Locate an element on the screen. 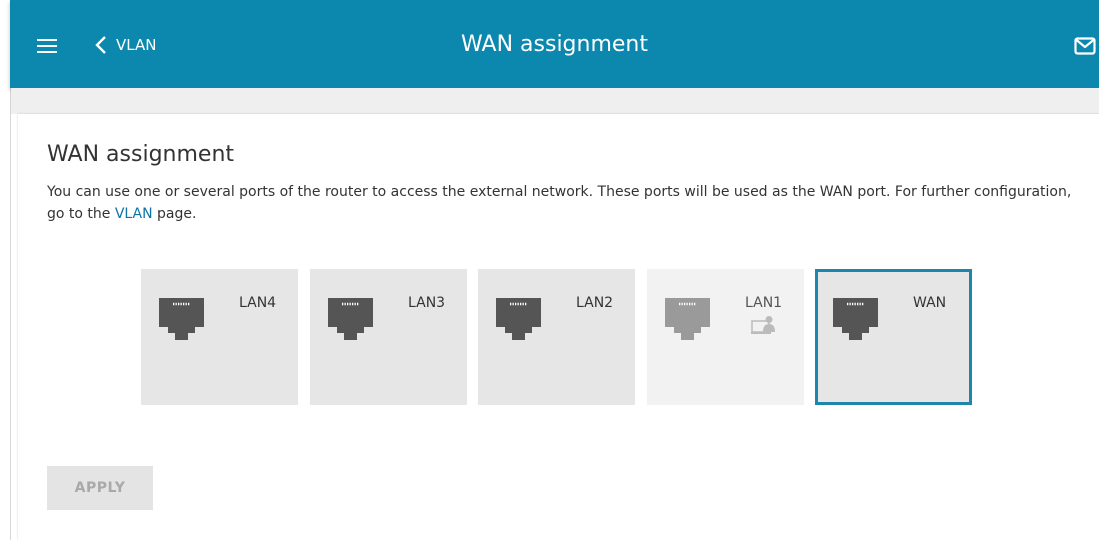 This screenshot has width=1099, height=540. header-title: WAN assignment is located at coordinates (554, 44).